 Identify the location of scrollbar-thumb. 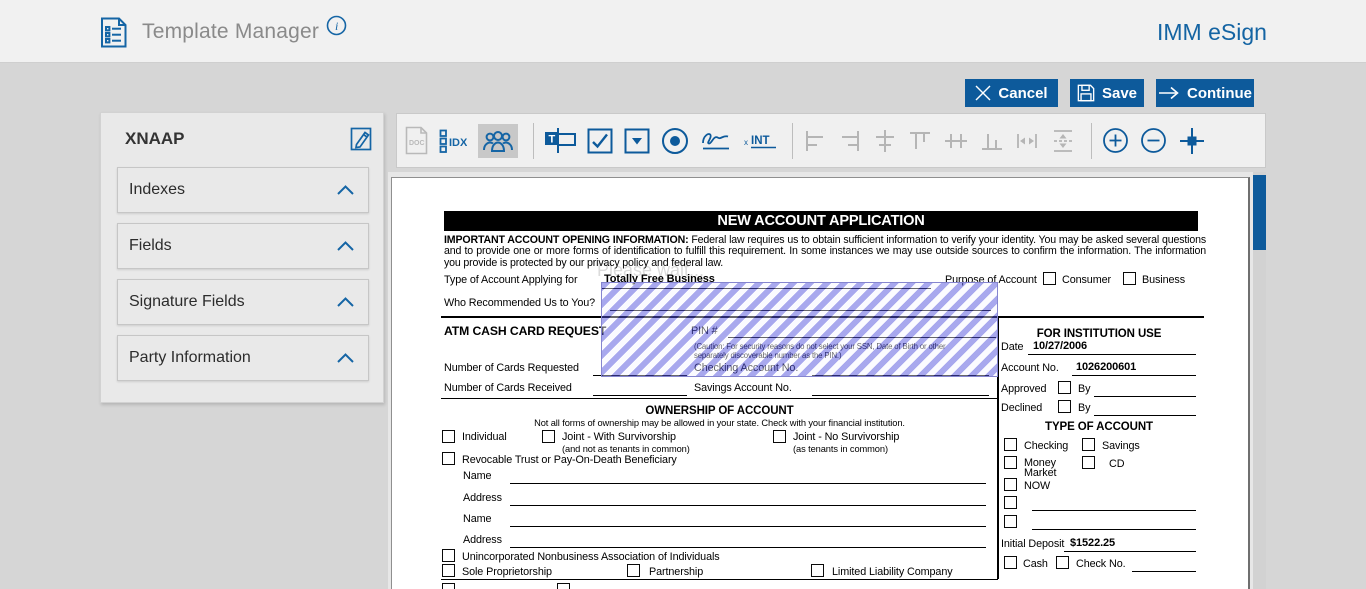
(1259, 212).